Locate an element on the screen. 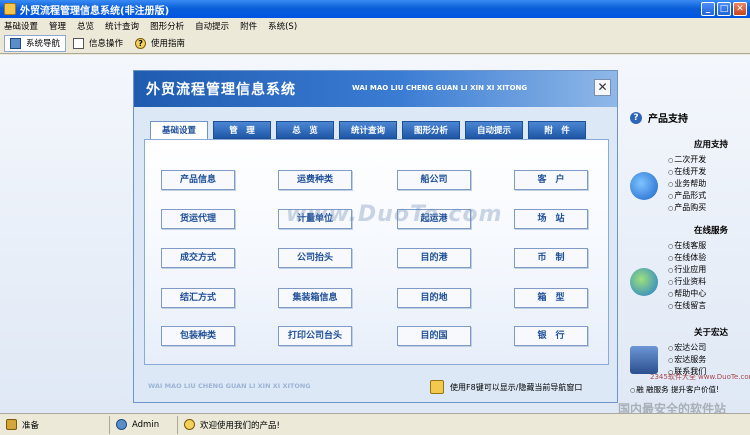 This screenshot has height=435, width=750. packing-type-button: 包装种类 is located at coordinates (198, 336).